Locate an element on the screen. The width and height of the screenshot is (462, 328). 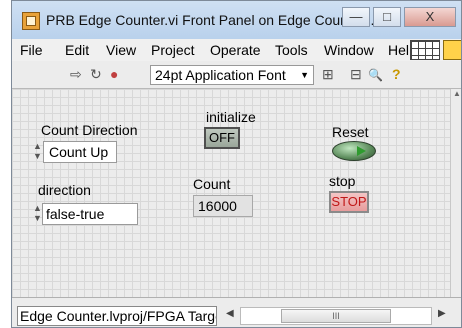
font-selector-label: 24pt Application Font is located at coordinates (220, 75).